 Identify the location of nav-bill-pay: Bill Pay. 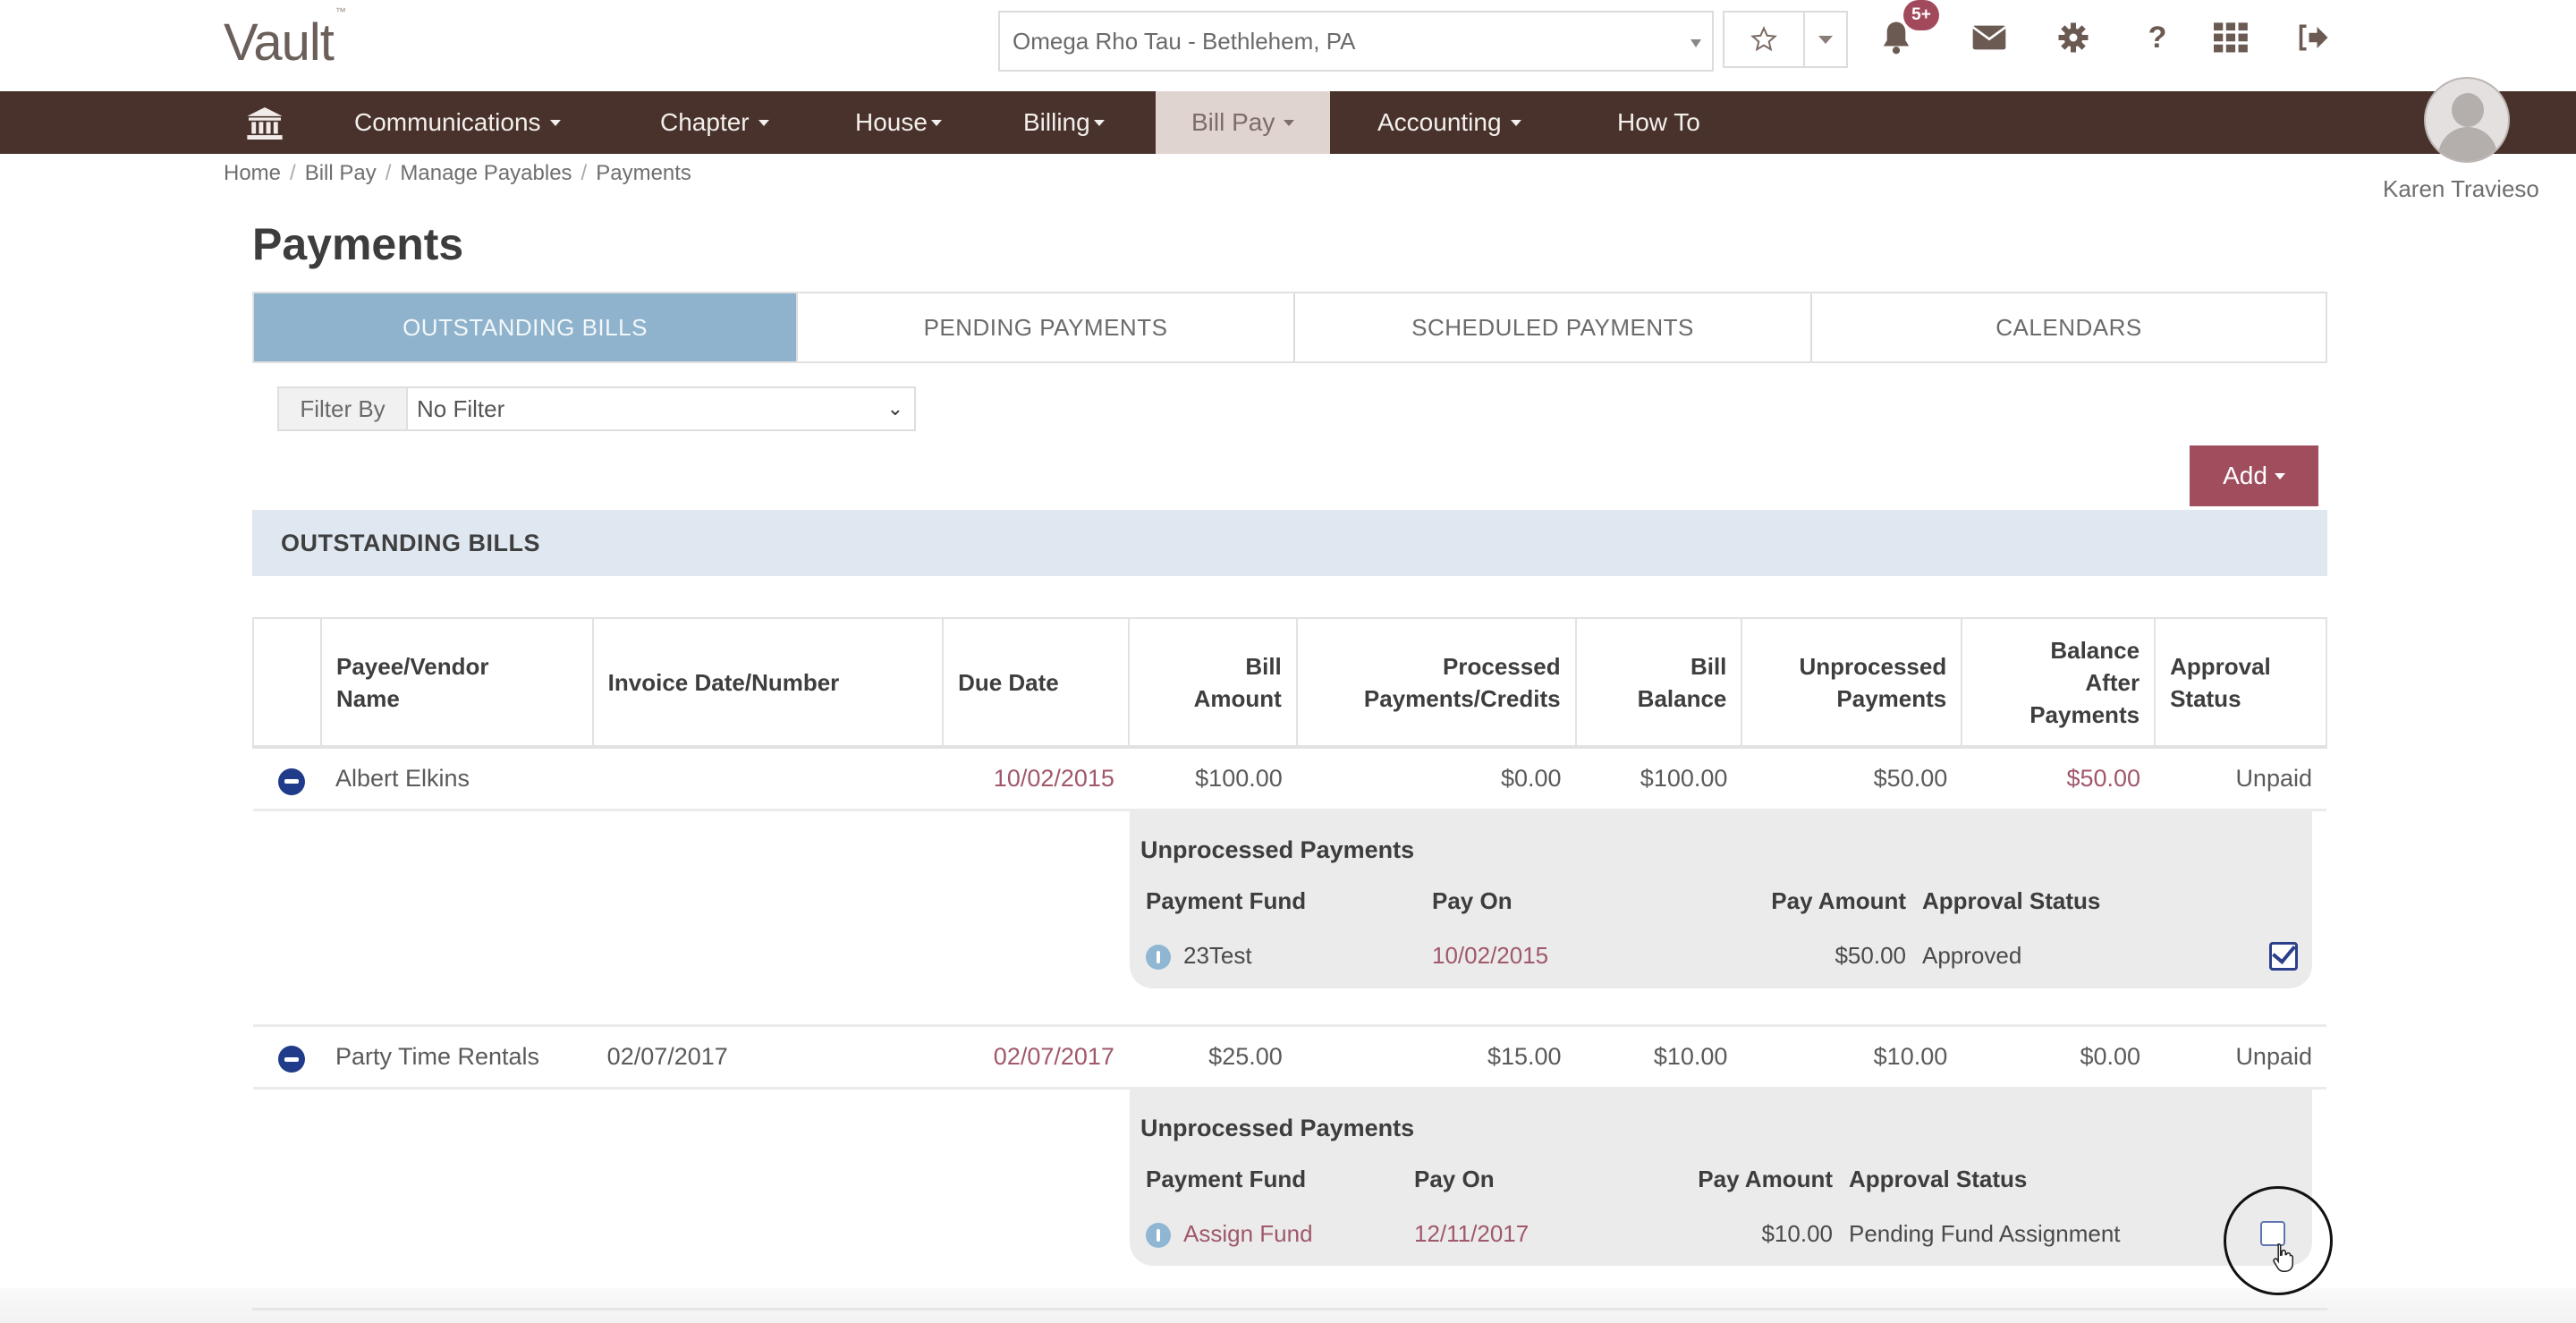
(1243, 122).